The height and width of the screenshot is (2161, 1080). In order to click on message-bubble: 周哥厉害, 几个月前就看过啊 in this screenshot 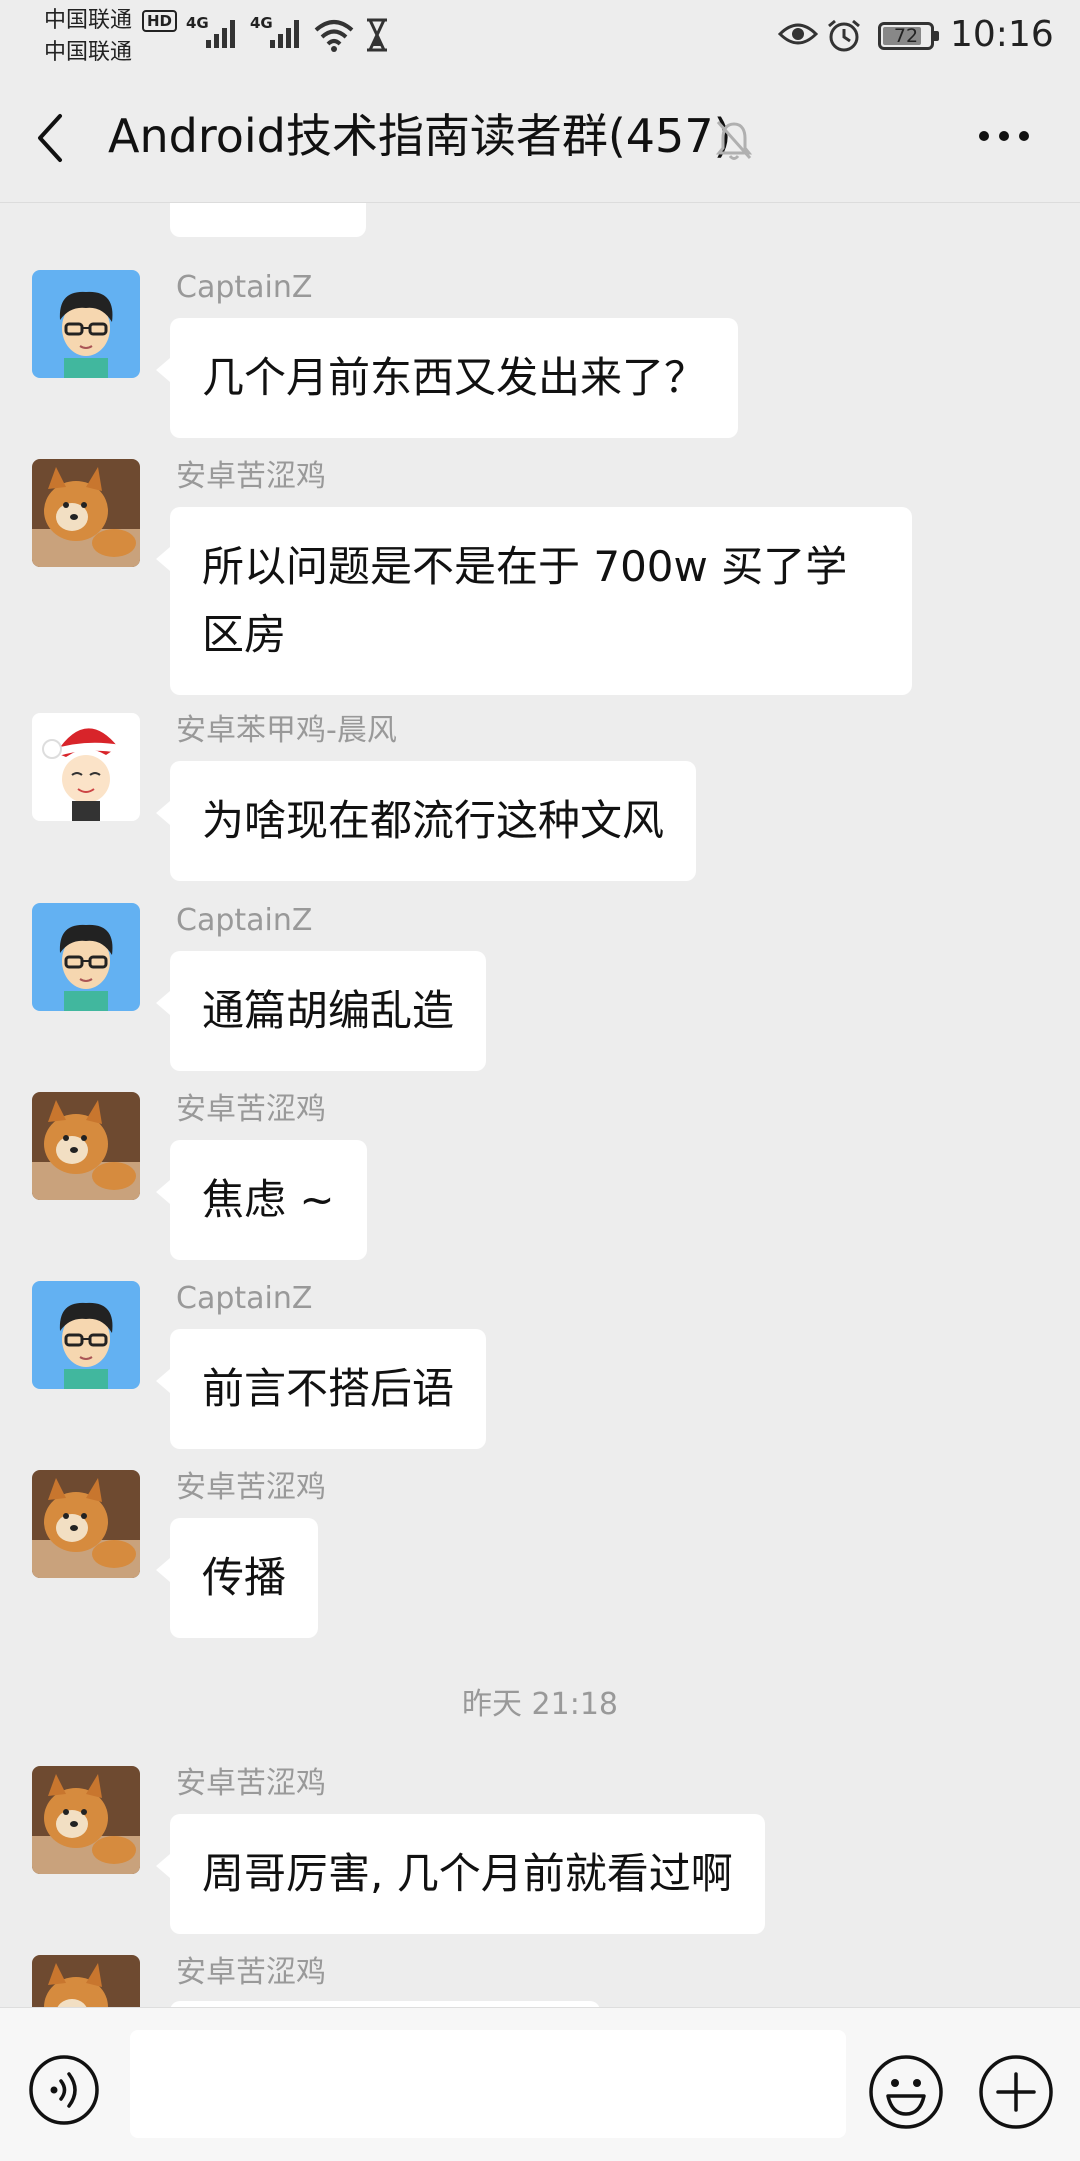, I will do `click(460, 1874)`.